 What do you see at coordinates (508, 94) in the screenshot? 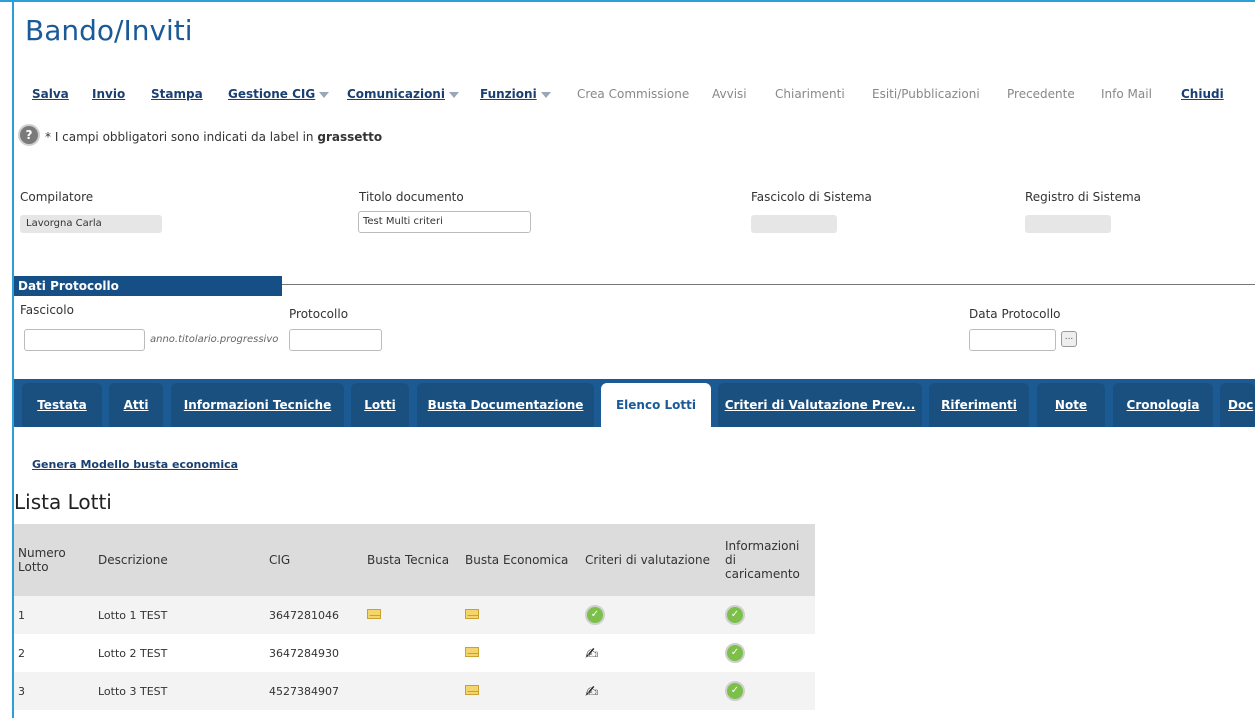
I see `funzioni-label: Funzioni` at bounding box center [508, 94].